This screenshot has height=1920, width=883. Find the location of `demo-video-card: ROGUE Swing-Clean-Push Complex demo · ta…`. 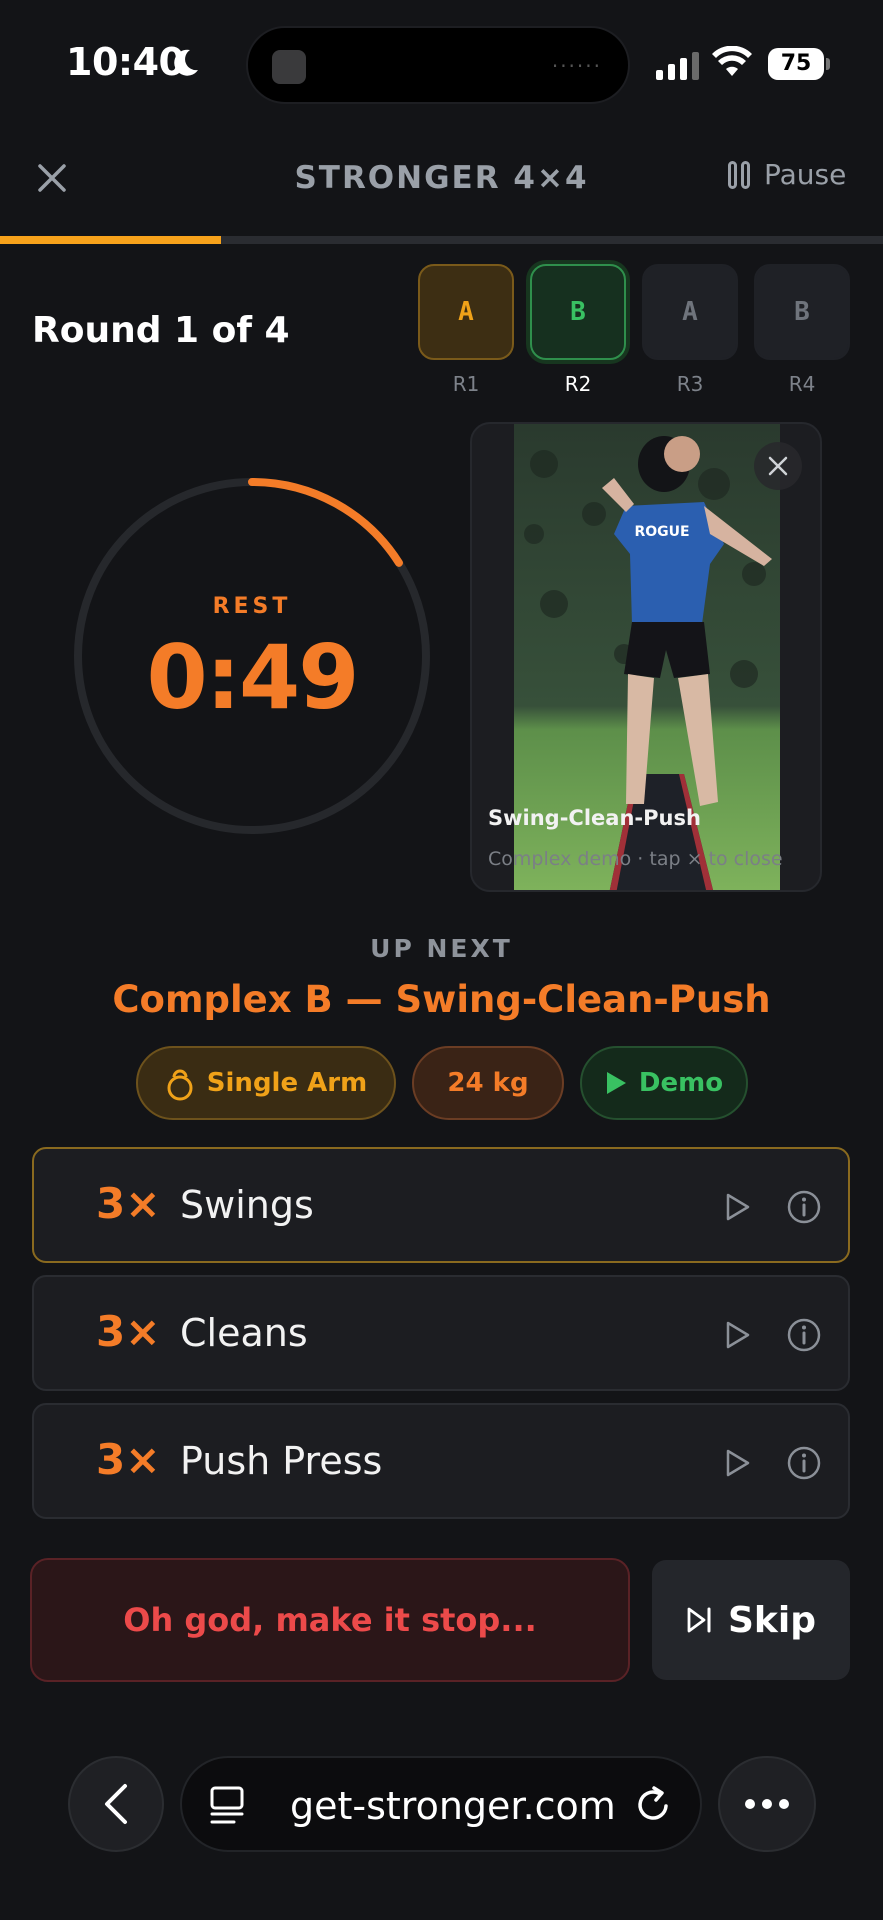

demo-video-card: ROGUE Swing-Clean-Push Complex demo · ta… is located at coordinates (646, 657).